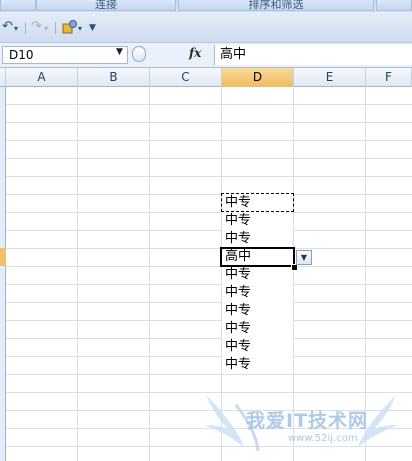 The image size is (412, 461). Describe the element at coordinates (394, 5) in the screenshot. I see `ribbon-group-right` at that location.